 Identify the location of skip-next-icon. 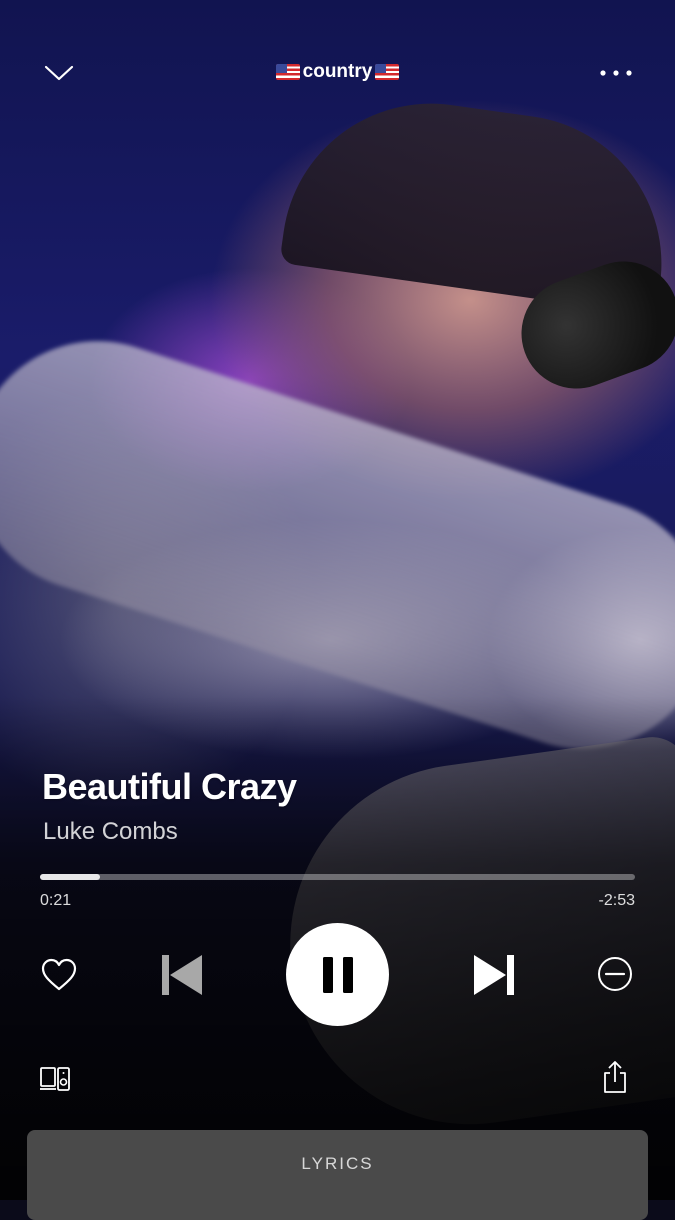
(494, 975).